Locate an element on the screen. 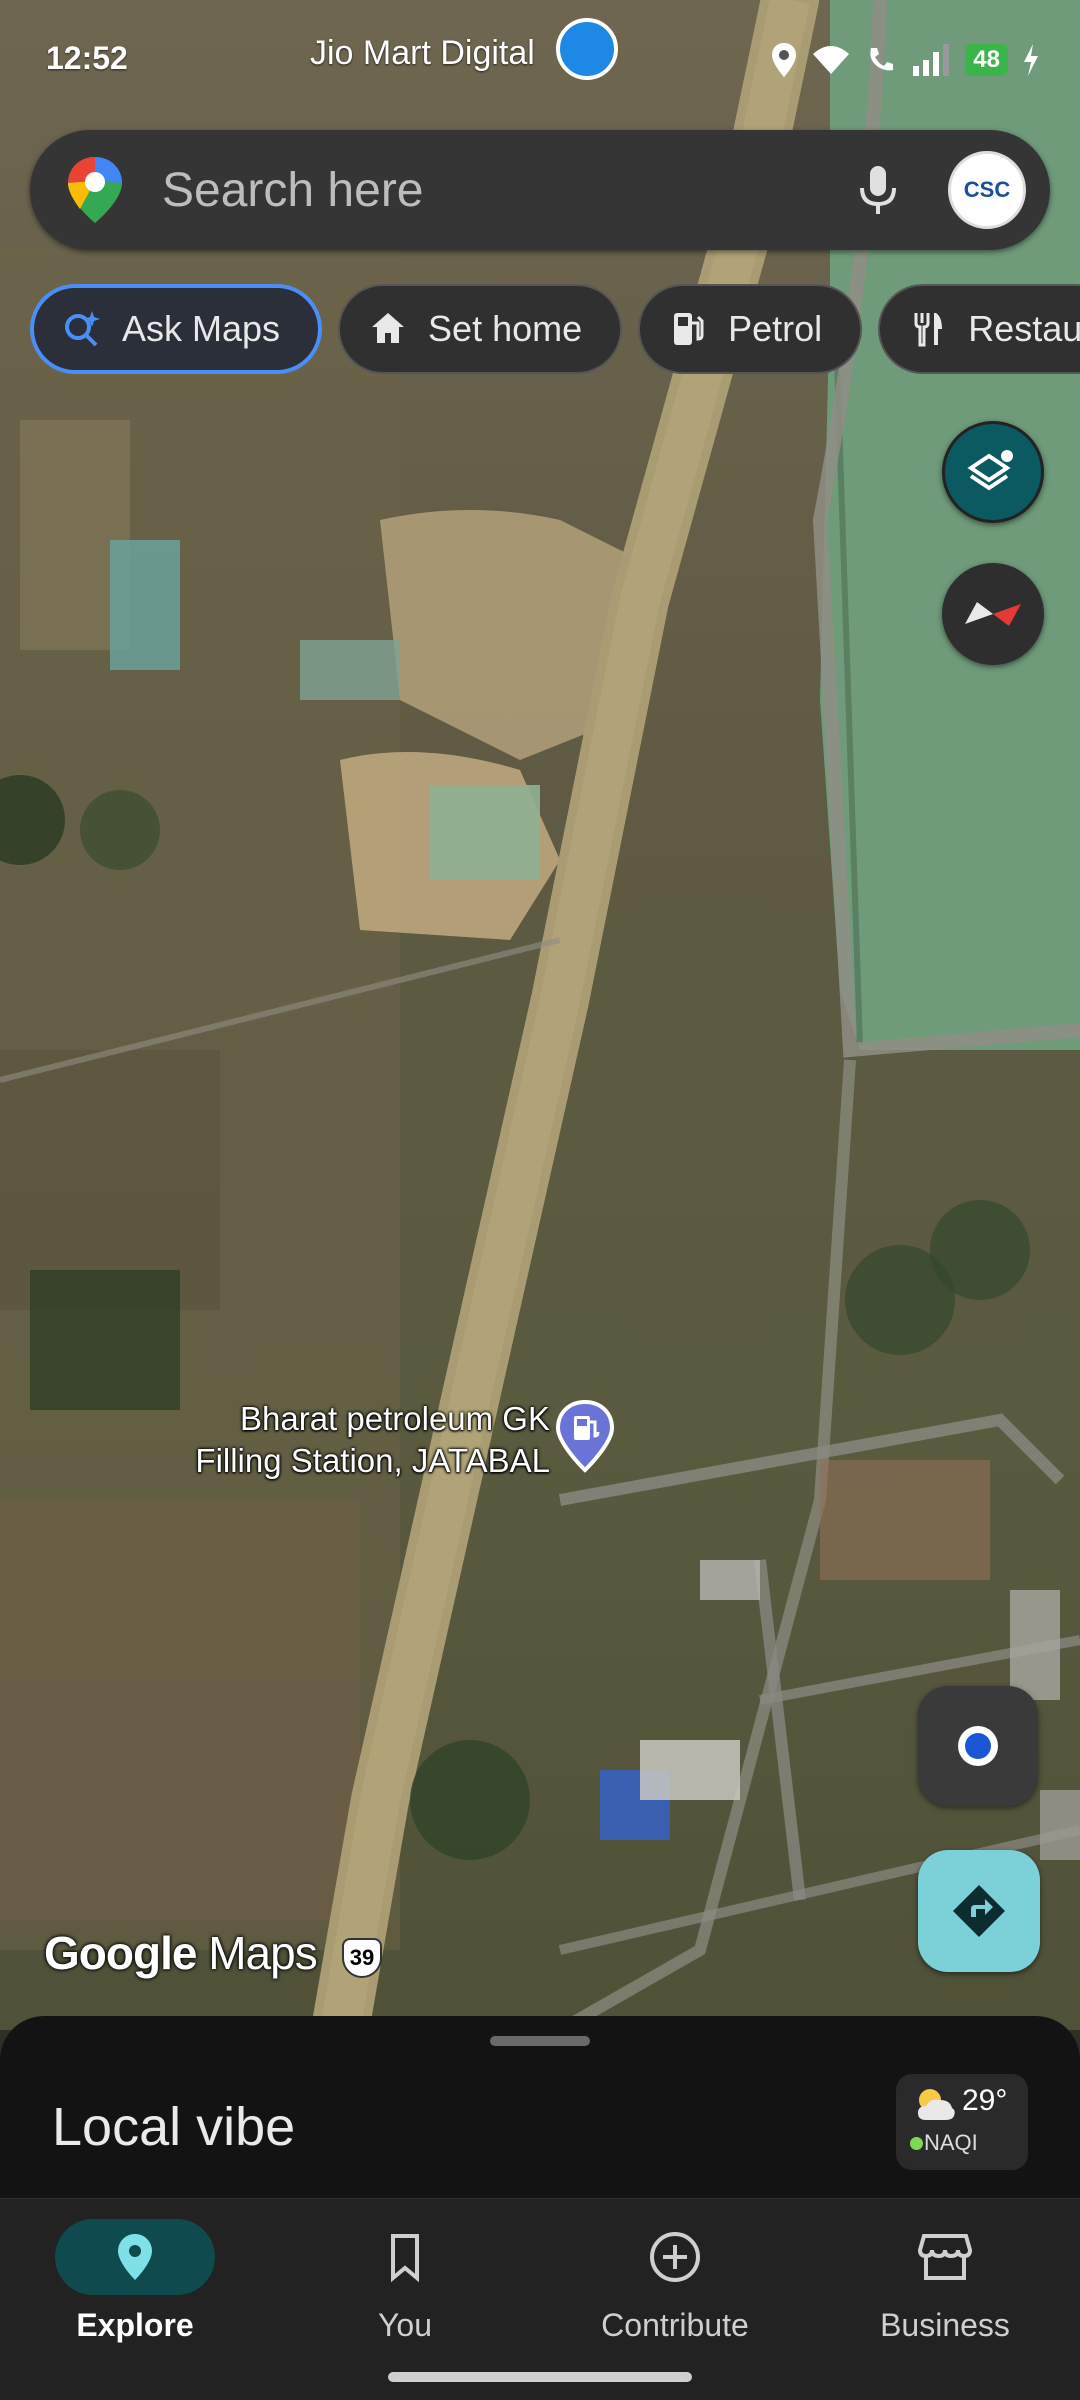 This screenshot has width=1080, height=2400. call-icon is located at coordinates (882, 59).